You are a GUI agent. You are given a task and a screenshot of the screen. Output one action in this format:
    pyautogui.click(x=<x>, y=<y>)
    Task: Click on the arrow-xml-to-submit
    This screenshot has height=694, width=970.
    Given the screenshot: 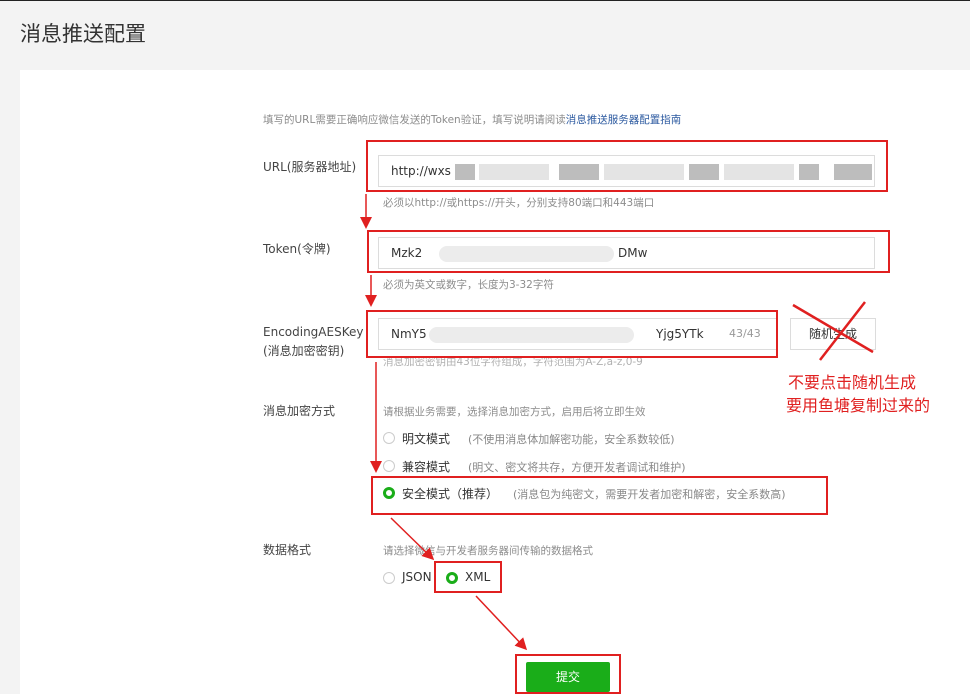 What is the action you would take?
    pyautogui.click(x=501, y=623)
    